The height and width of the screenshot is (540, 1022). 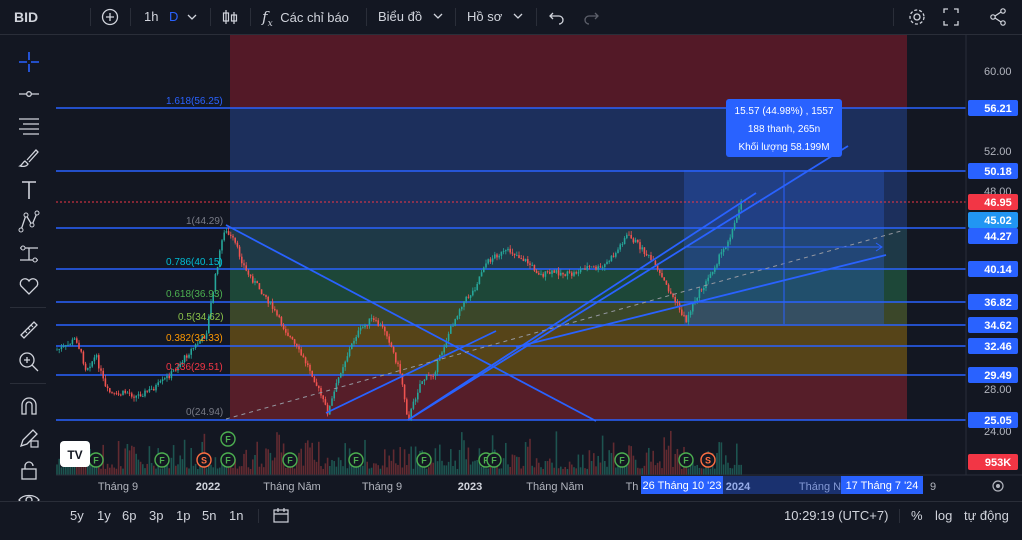 I want to click on chevron-down-icon, so click(x=192, y=17).